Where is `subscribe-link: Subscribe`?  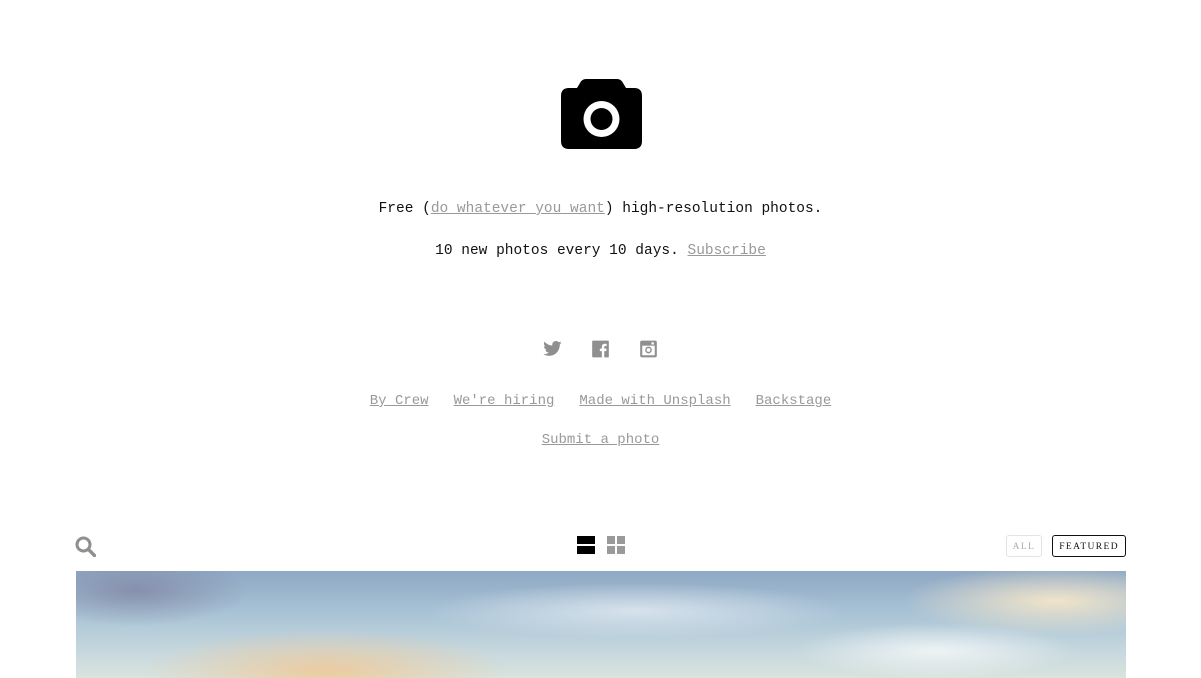 subscribe-link: Subscribe is located at coordinates (727, 251).